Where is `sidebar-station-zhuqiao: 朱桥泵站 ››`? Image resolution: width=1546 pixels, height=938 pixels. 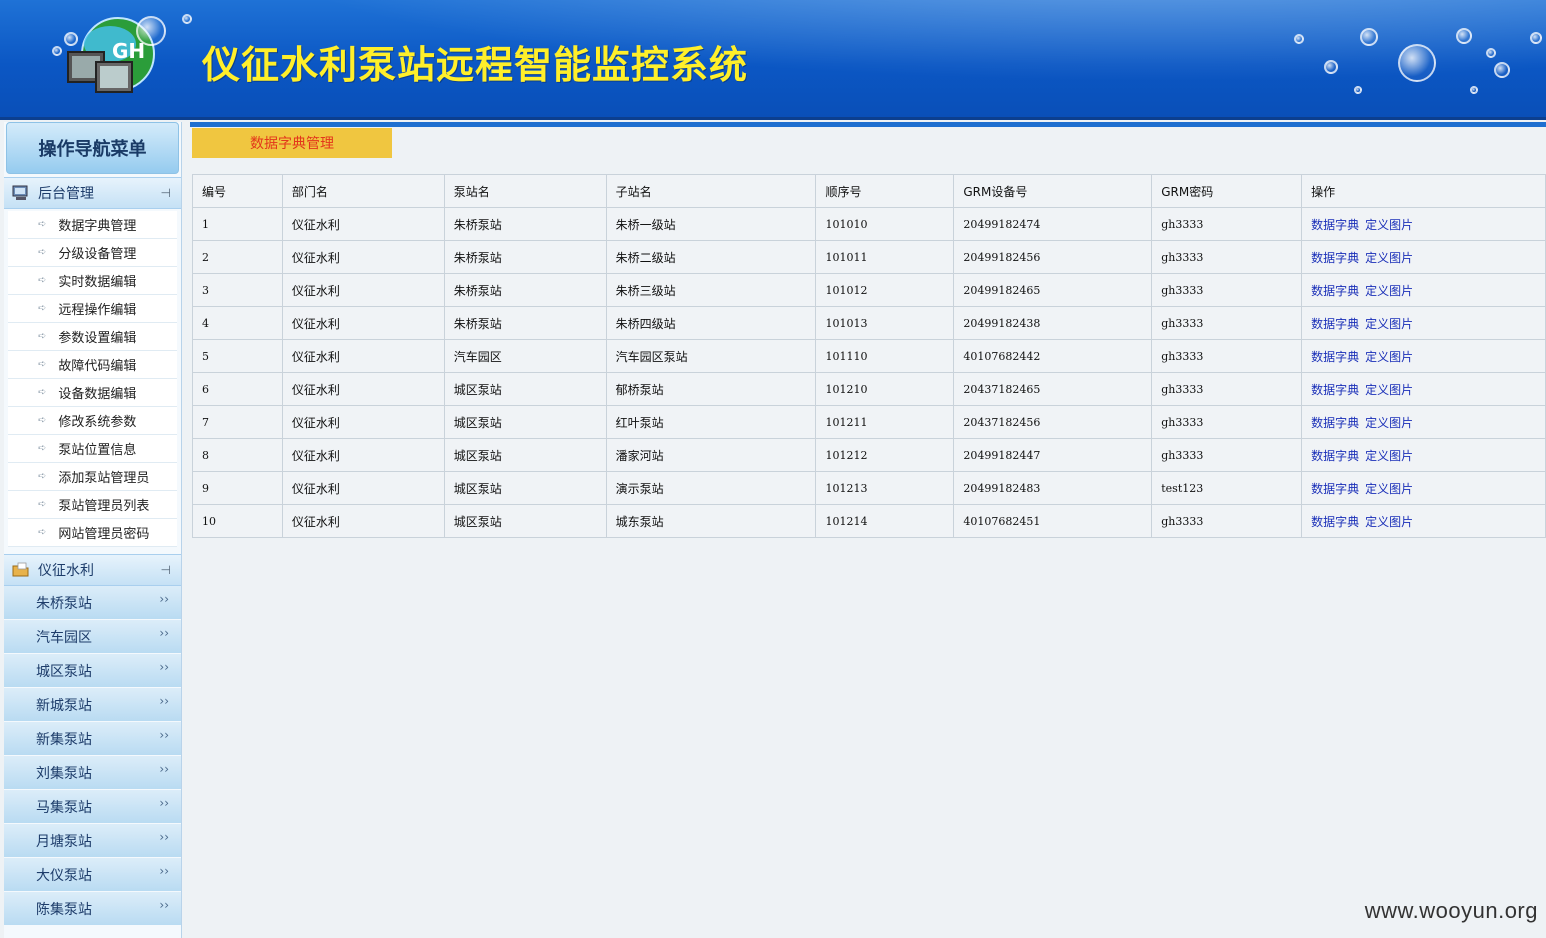
sidebar-station-zhuqiao: 朱桥泵站 ›› is located at coordinates (92, 603).